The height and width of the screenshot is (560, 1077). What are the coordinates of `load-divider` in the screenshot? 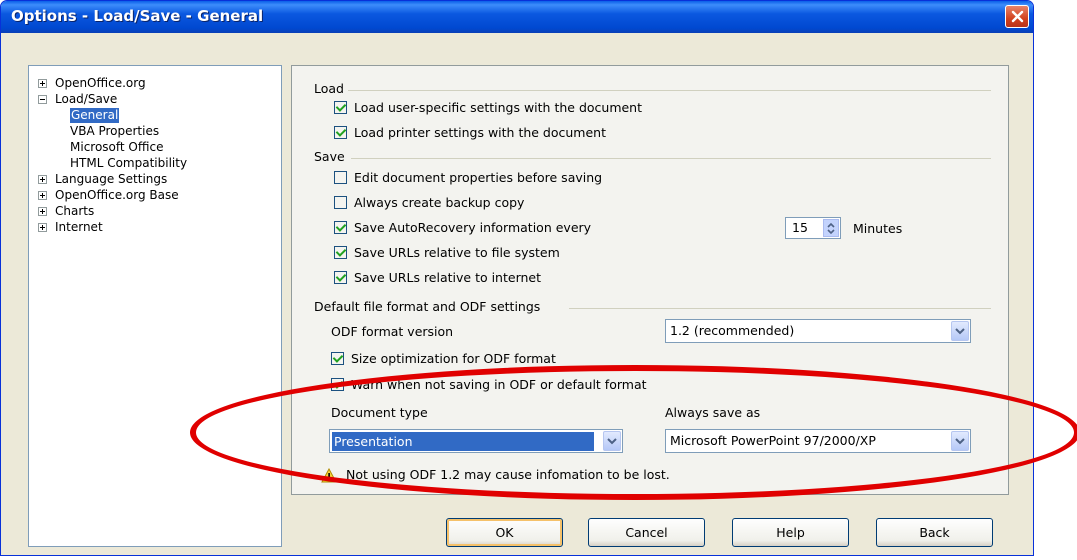 It's located at (669, 90).